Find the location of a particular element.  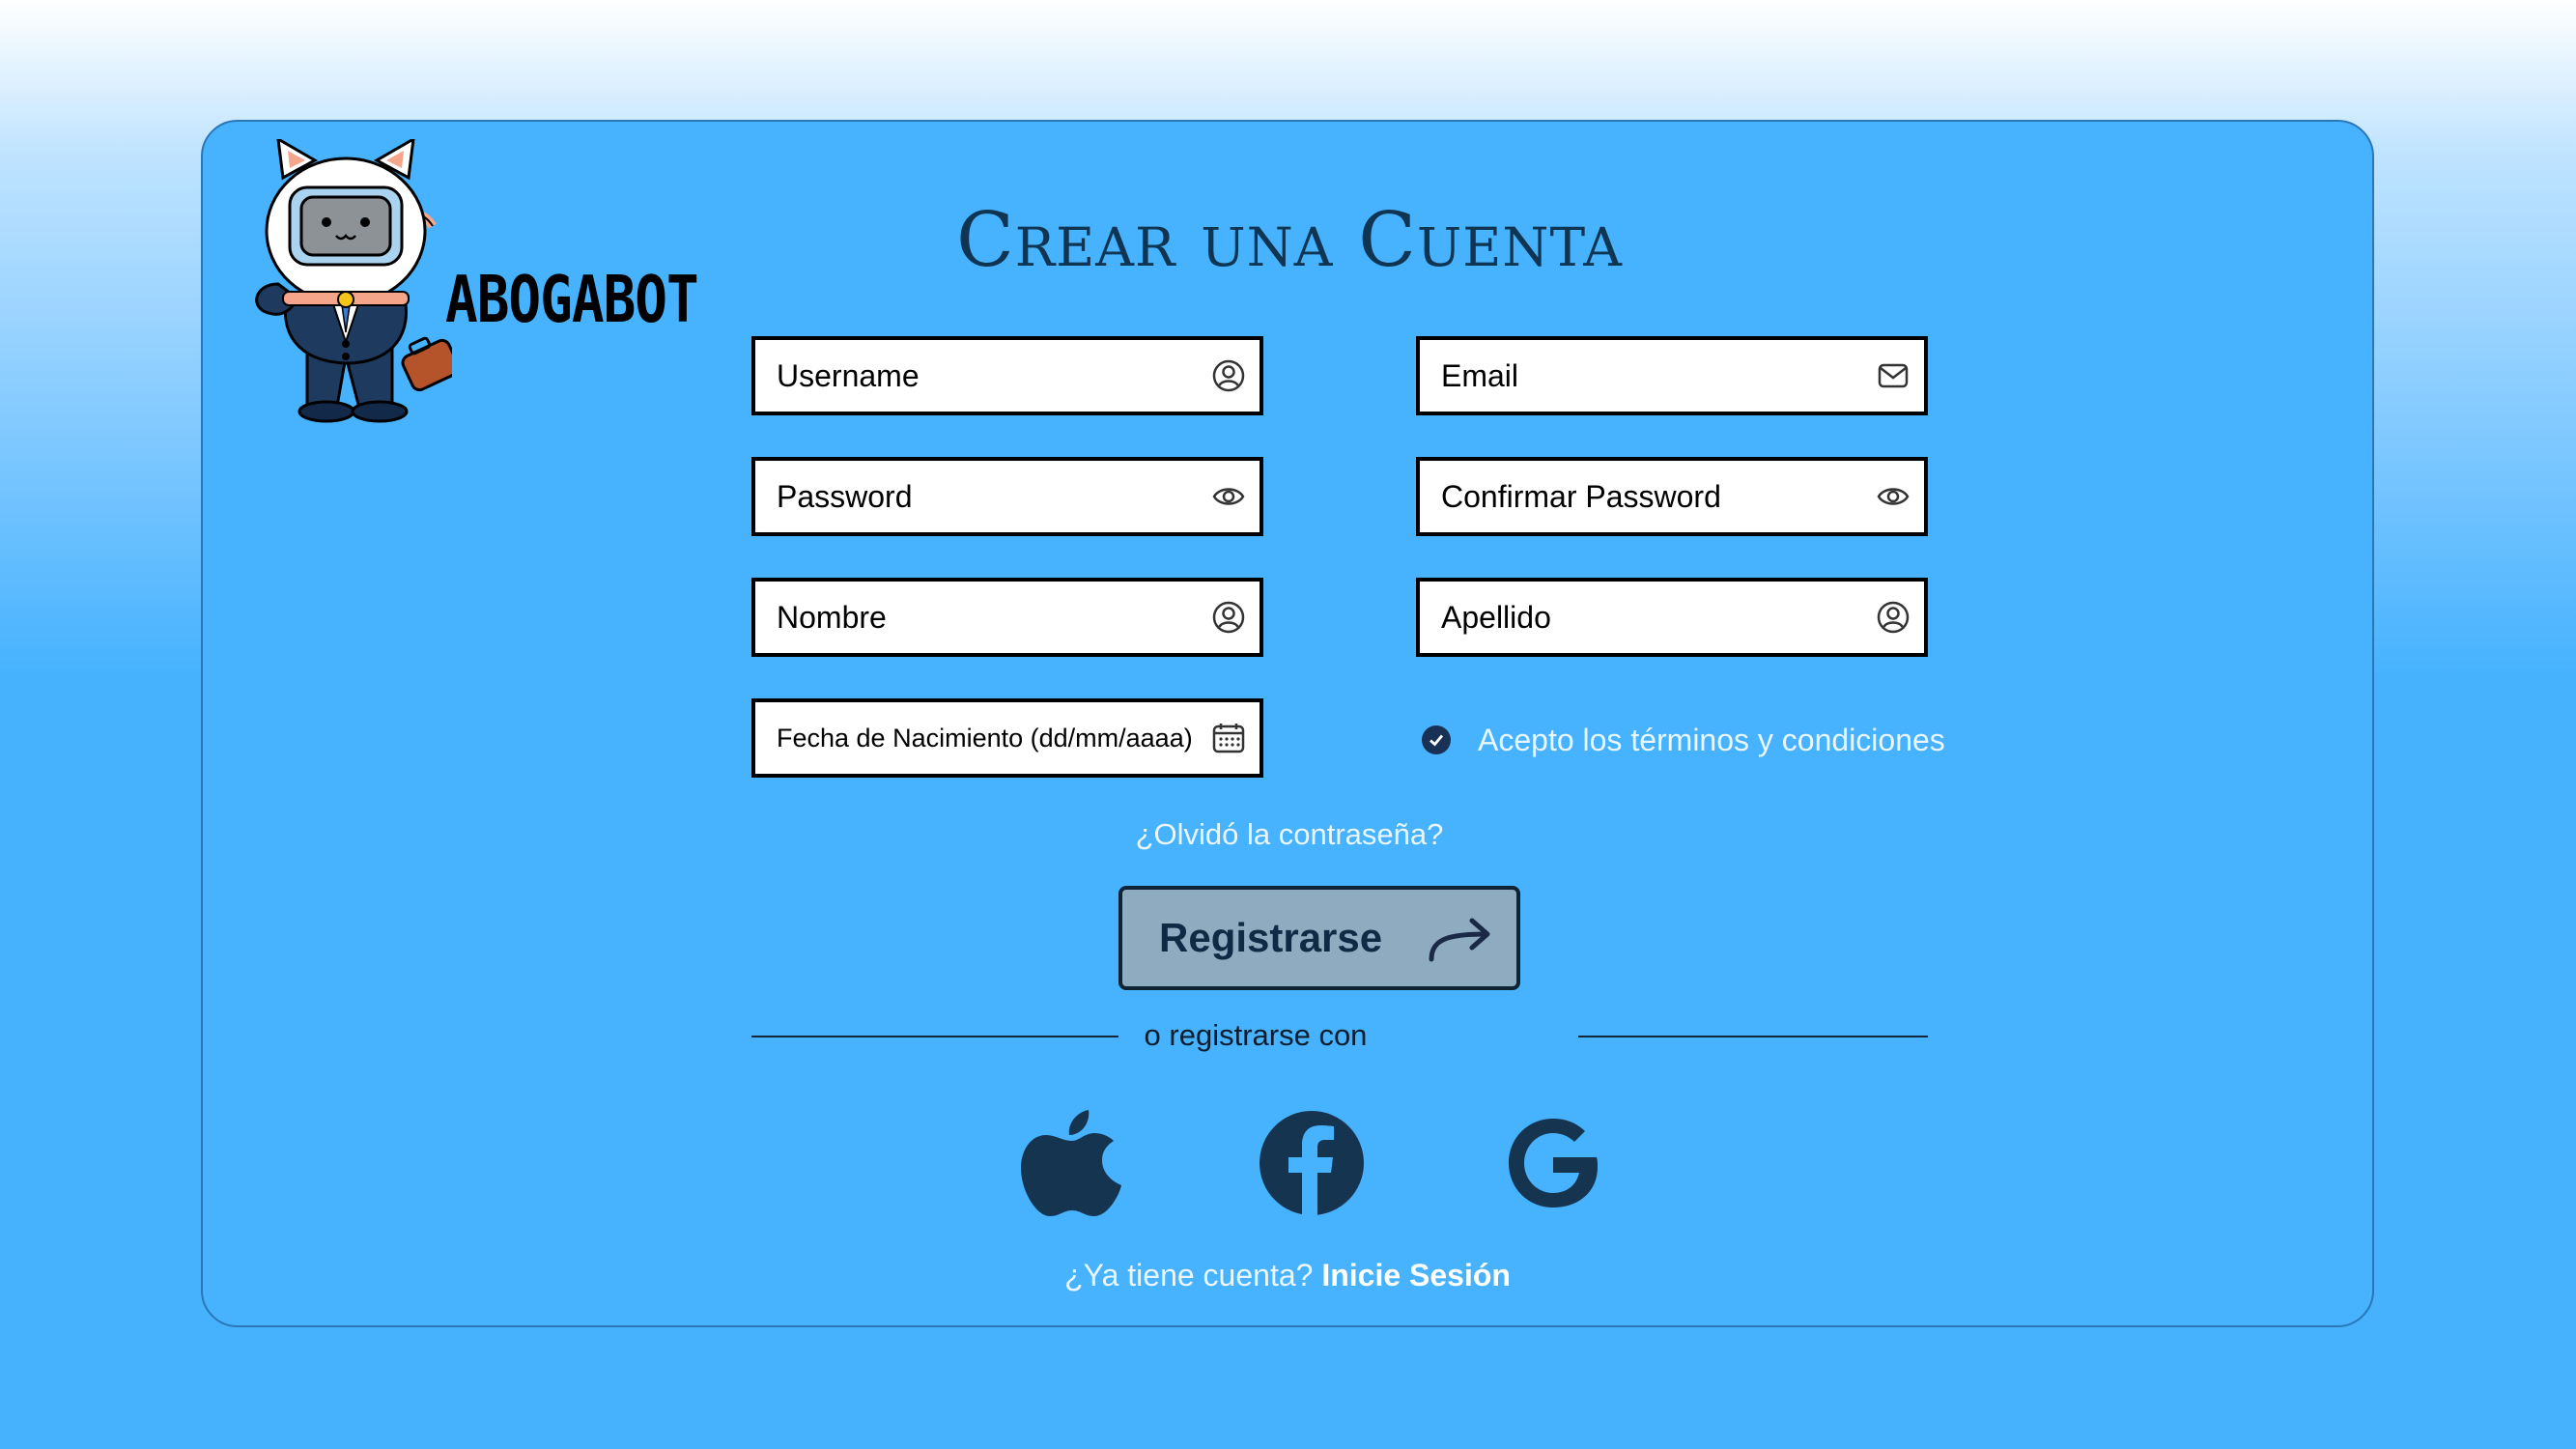

envelope-icon is located at coordinates (1893, 375).